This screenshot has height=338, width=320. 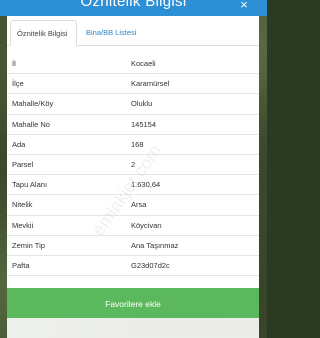 I want to click on row-value: 1.630,64, so click(x=146, y=185).